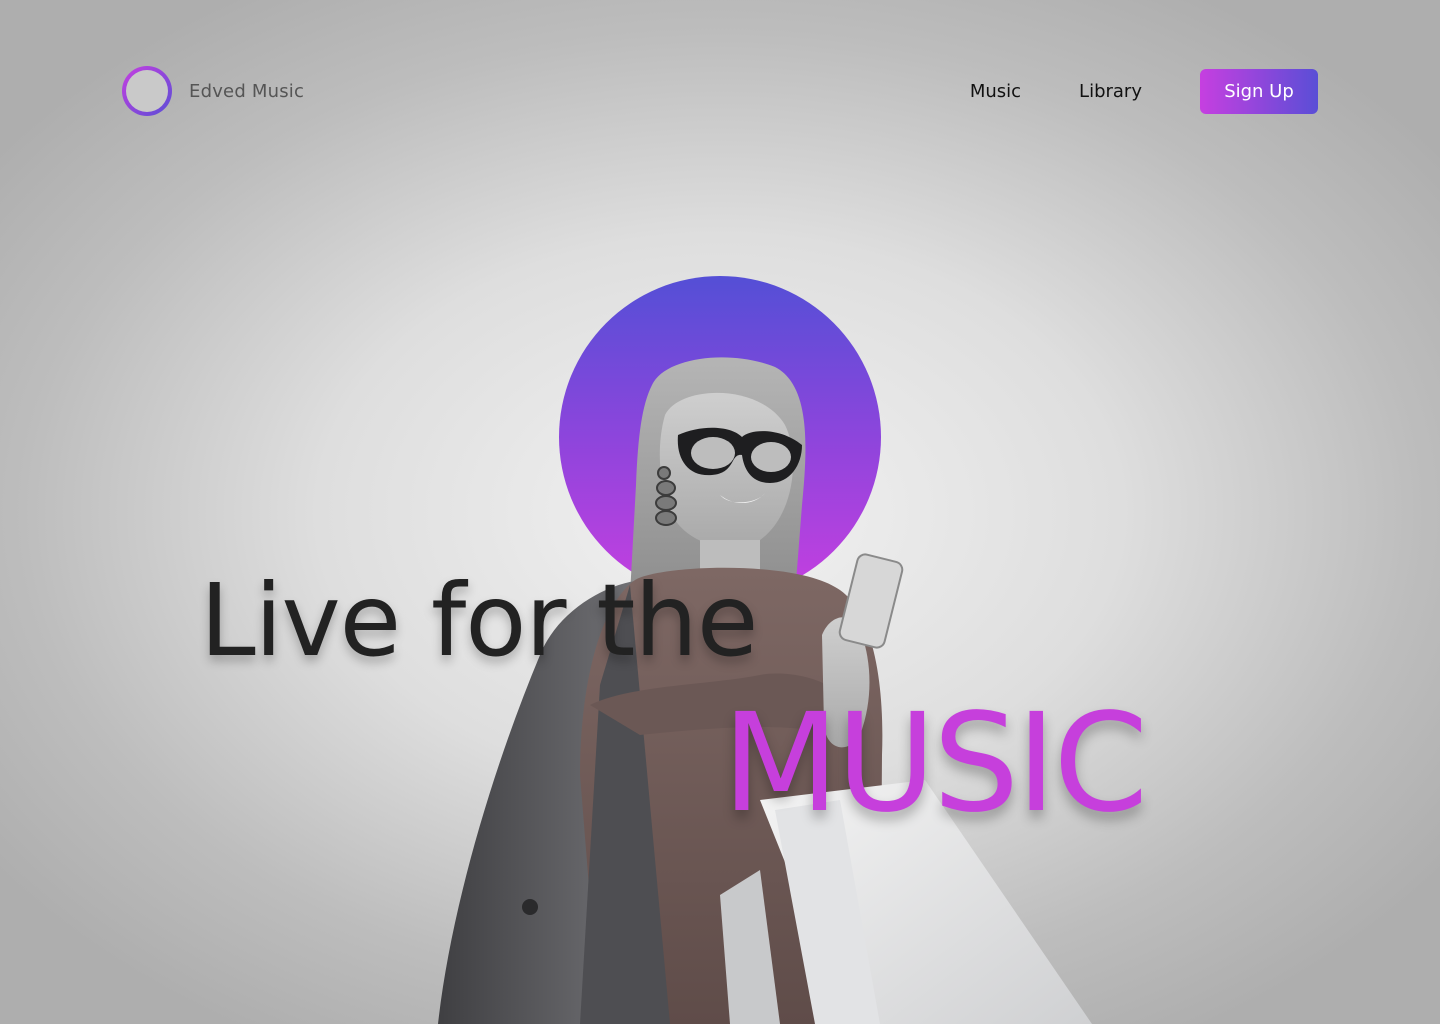 The width and height of the screenshot is (1440, 1024). I want to click on main-nav: Music Library Sign Up, so click(1144, 91).